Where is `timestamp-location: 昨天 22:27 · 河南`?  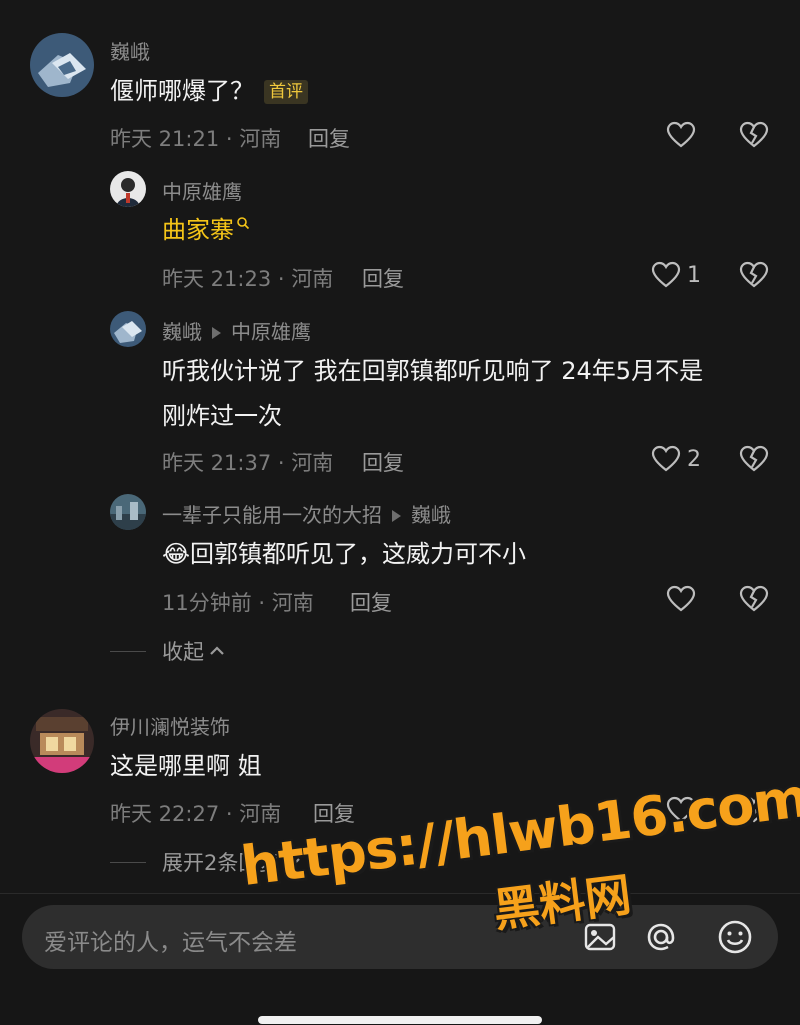 timestamp-location: 昨天 22:27 · 河南 is located at coordinates (196, 814).